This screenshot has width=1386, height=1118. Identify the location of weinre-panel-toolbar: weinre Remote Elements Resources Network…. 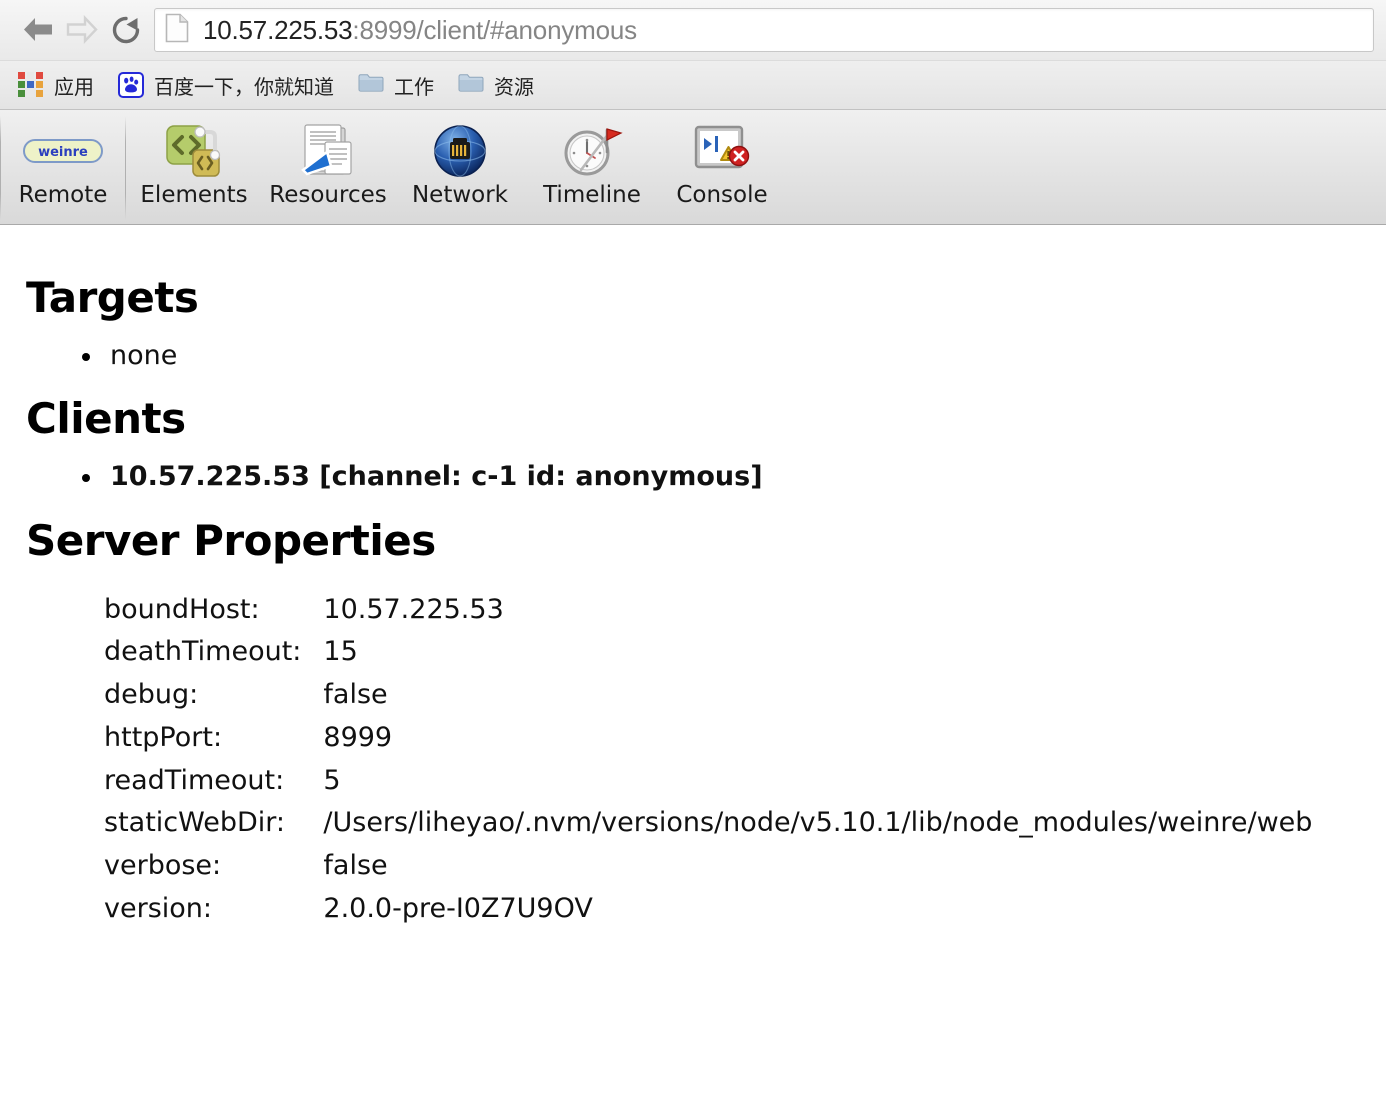
(693, 167).